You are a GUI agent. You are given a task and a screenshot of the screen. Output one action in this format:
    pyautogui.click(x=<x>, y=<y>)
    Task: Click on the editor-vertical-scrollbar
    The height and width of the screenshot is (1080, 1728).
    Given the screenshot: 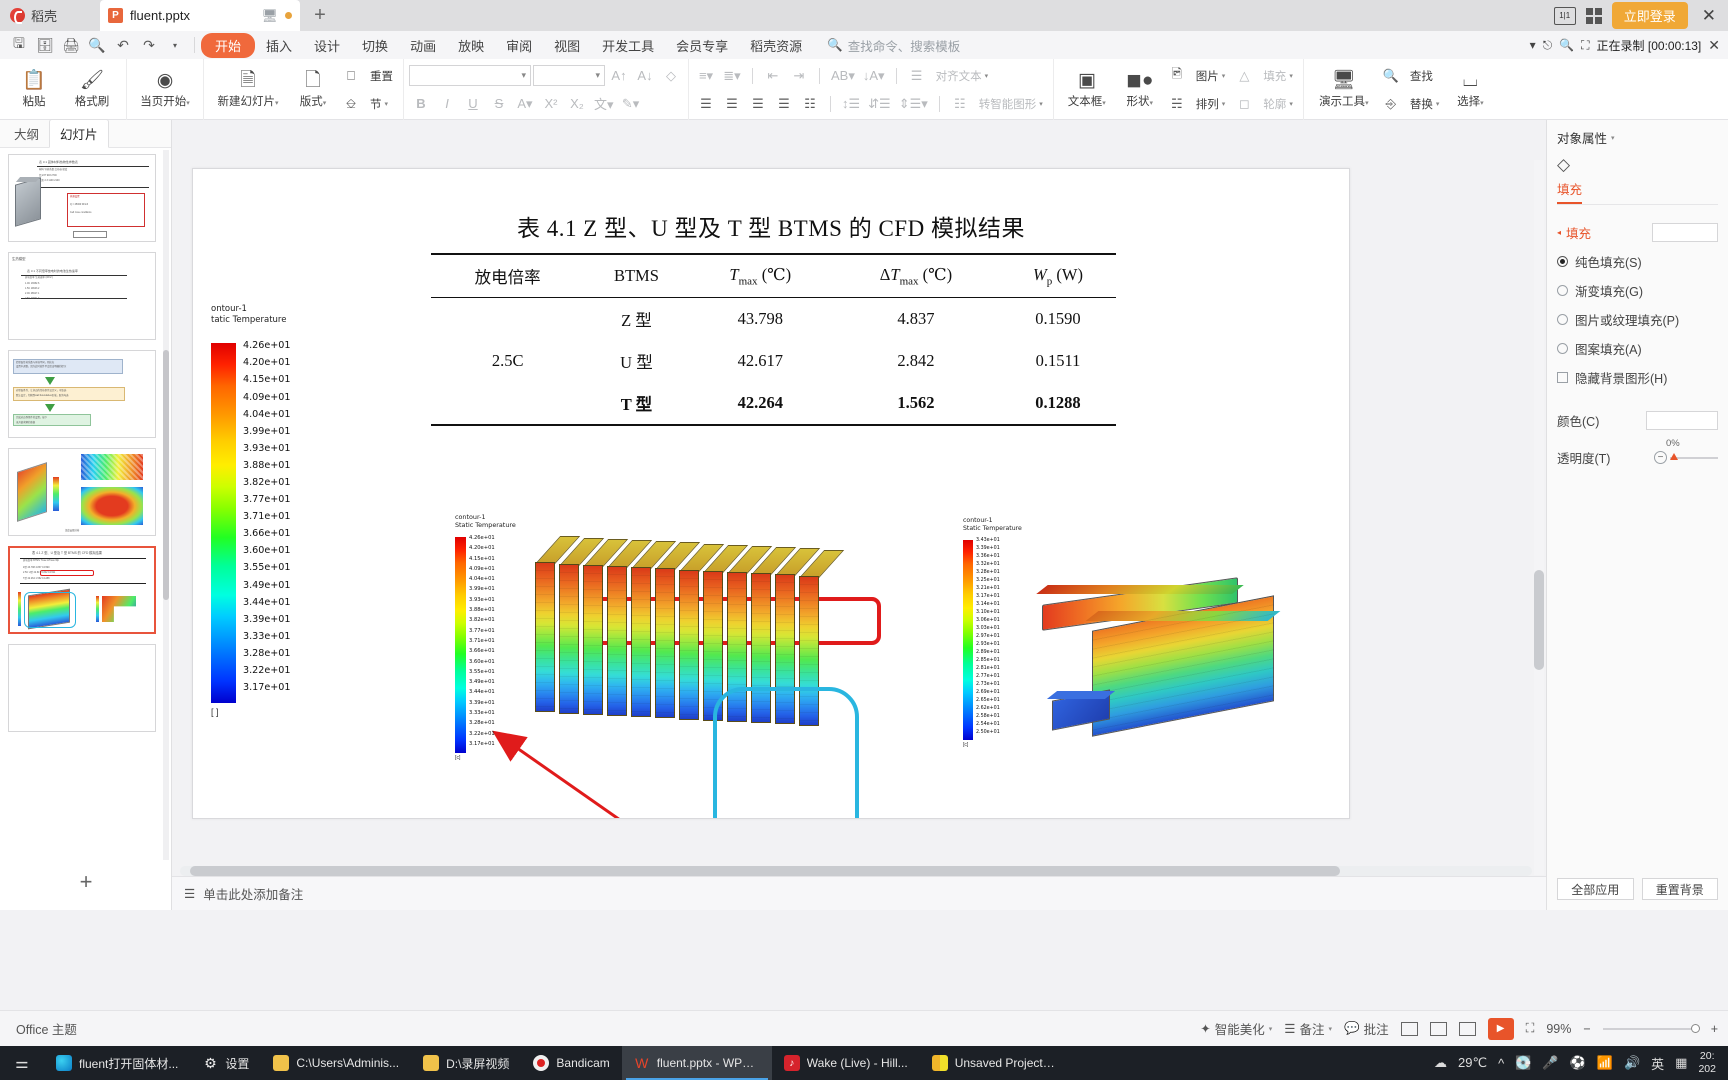 What is the action you would take?
    pyautogui.click(x=1539, y=517)
    